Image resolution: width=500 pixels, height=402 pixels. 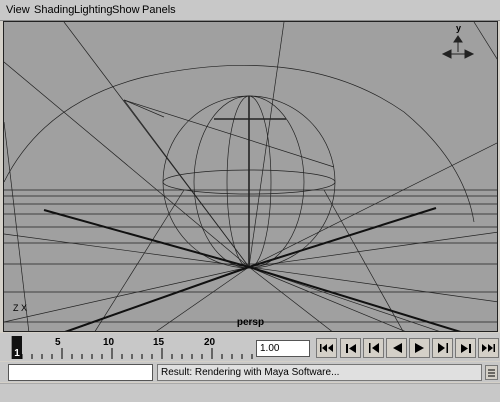 I want to click on tick-label: 5, so click(x=58, y=342).